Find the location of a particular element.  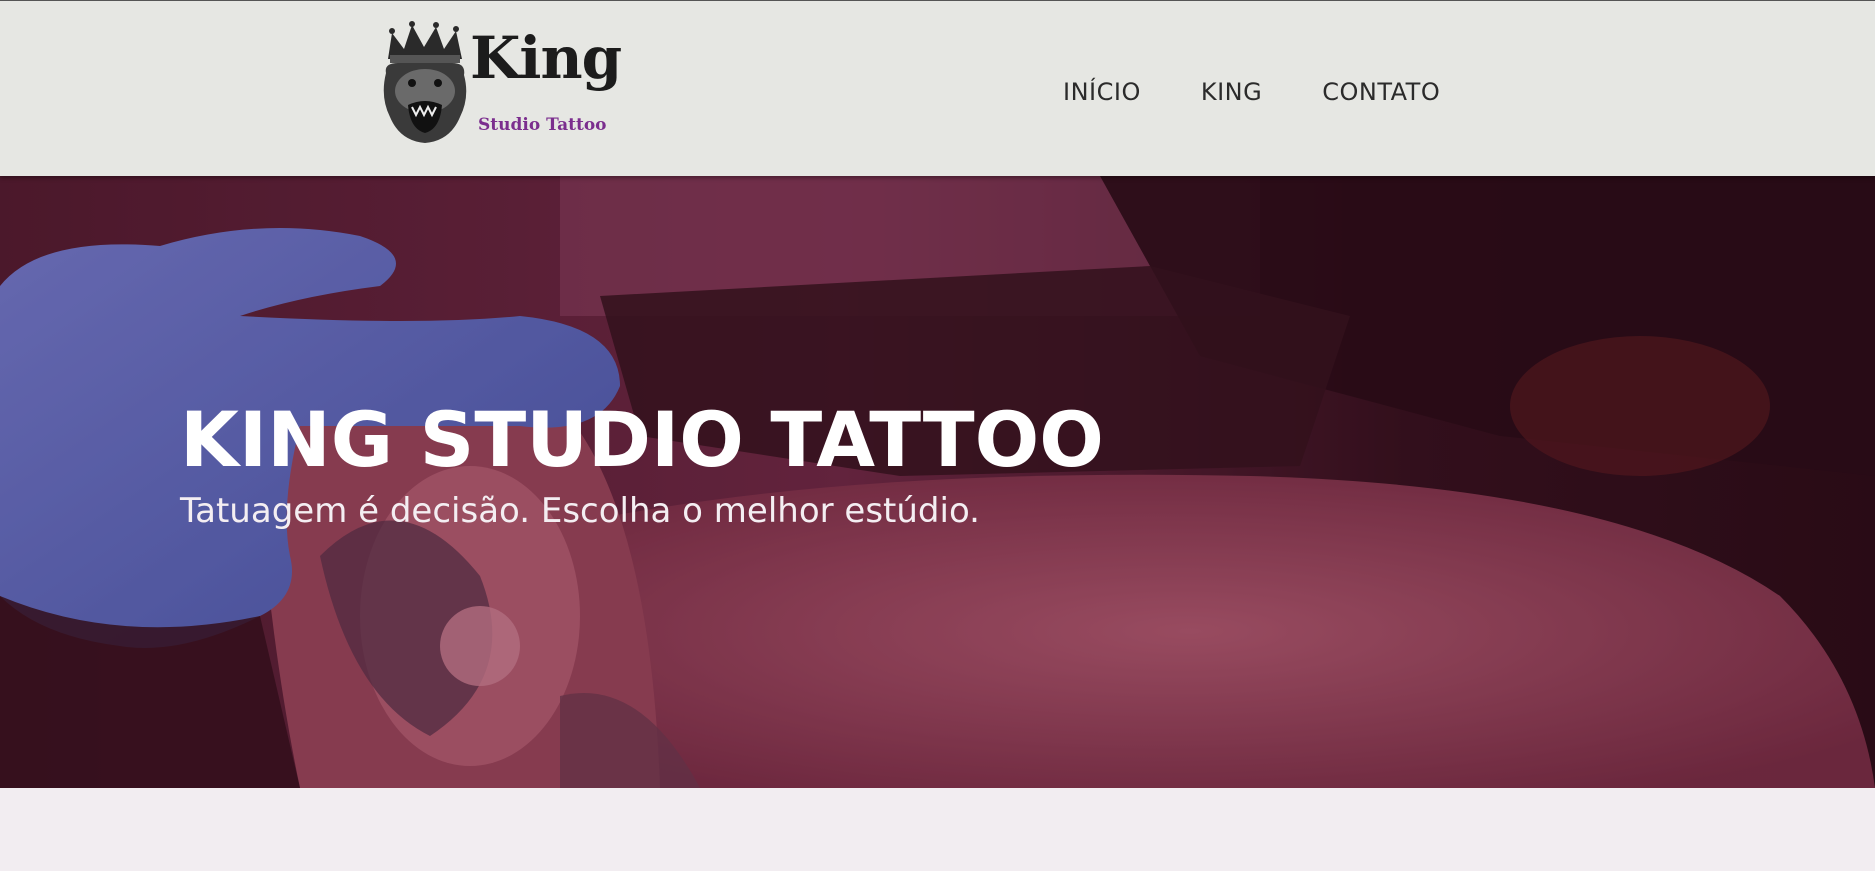

logo-name: King is located at coordinates (546, 58).